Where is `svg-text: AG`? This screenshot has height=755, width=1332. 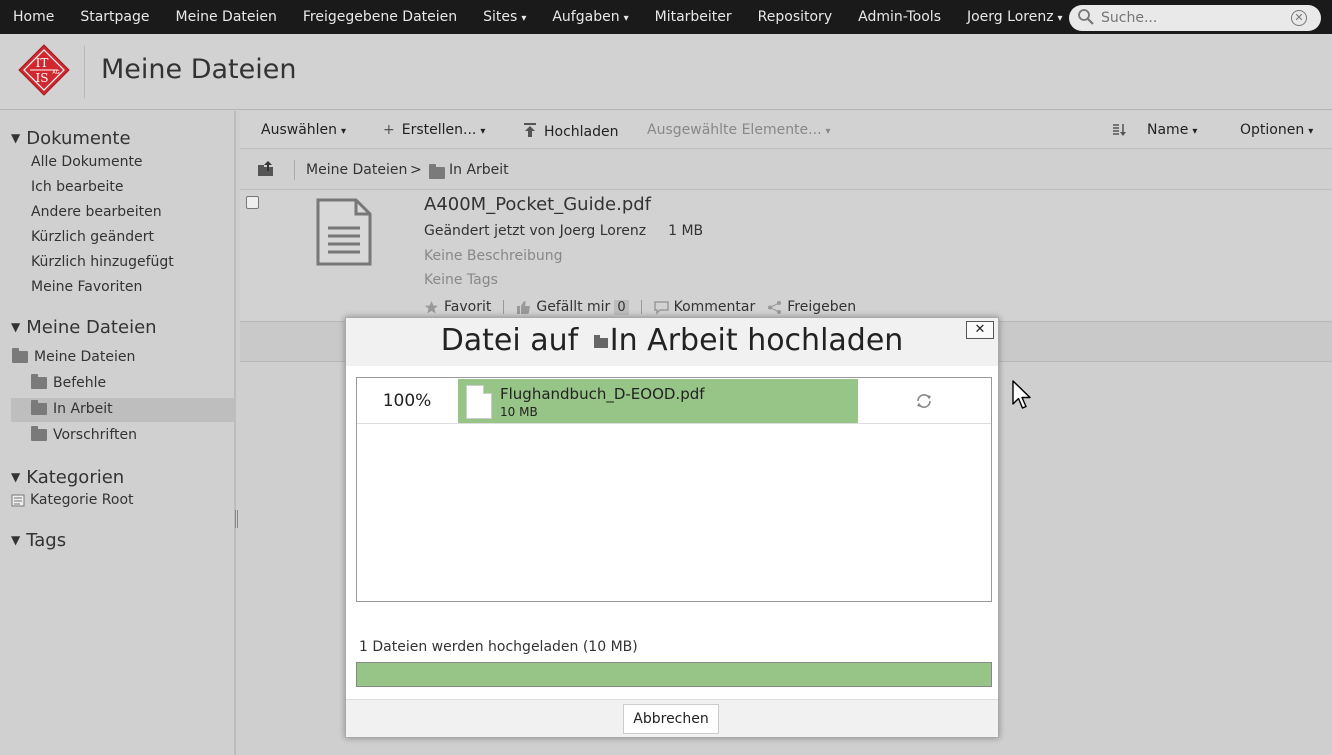 svg-text: AG is located at coordinates (55, 73).